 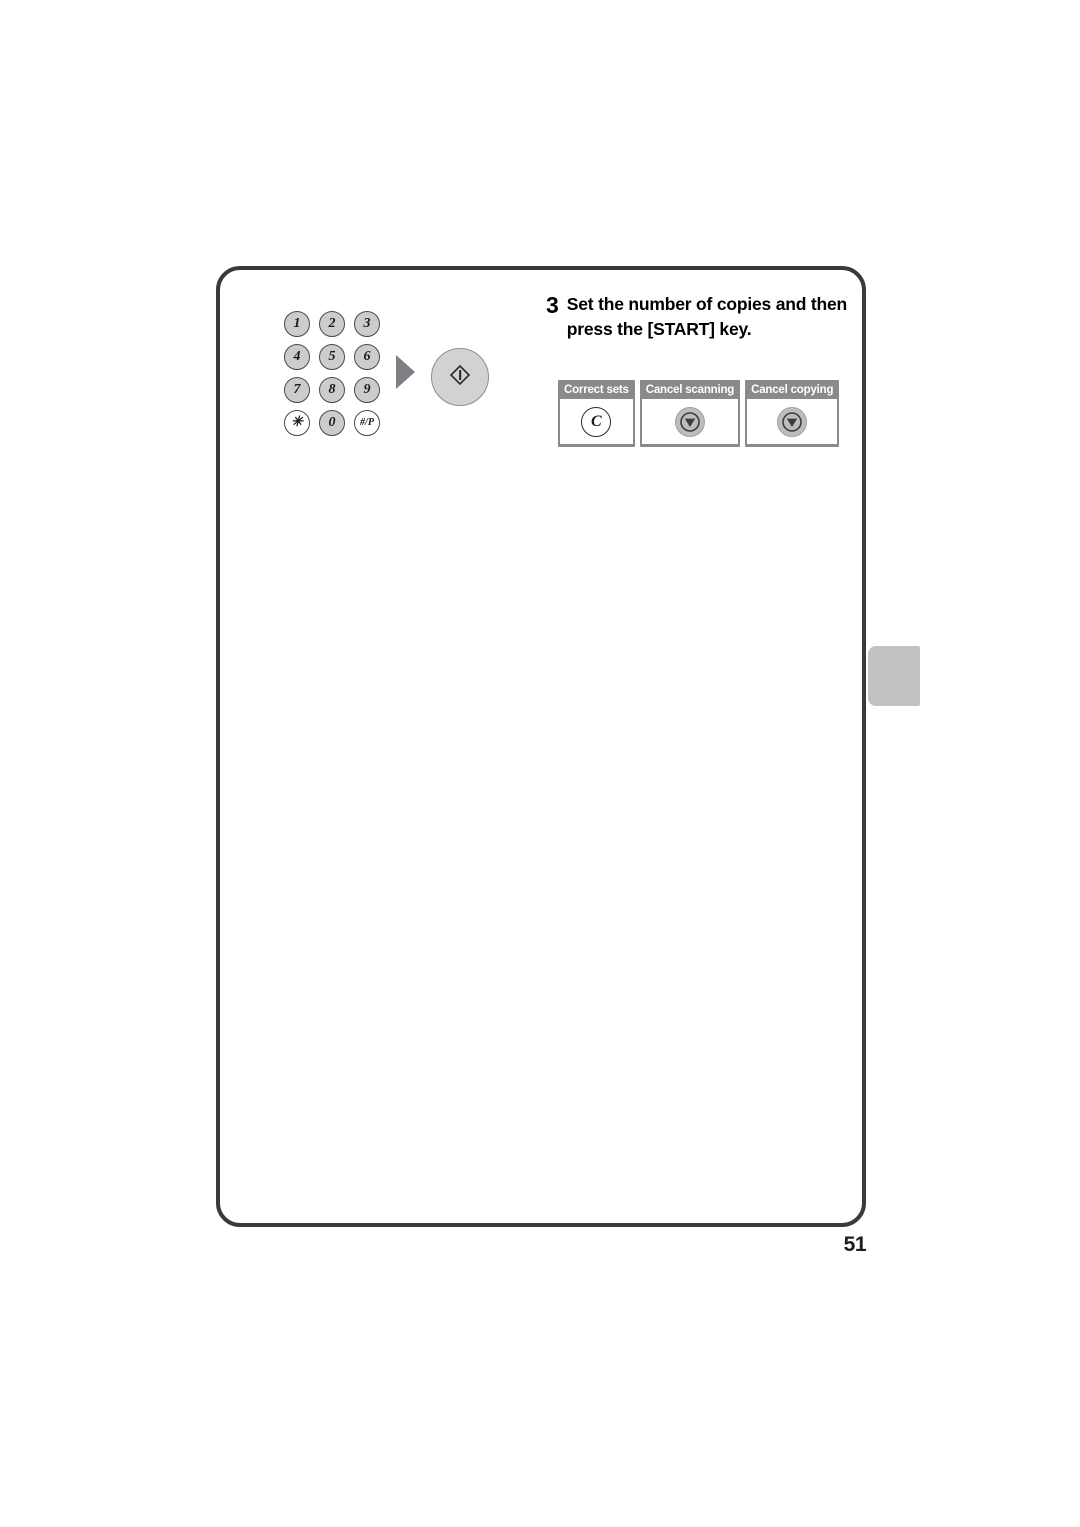 What do you see at coordinates (367, 324) in the screenshot?
I see `keypad-key-3: 3` at bounding box center [367, 324].